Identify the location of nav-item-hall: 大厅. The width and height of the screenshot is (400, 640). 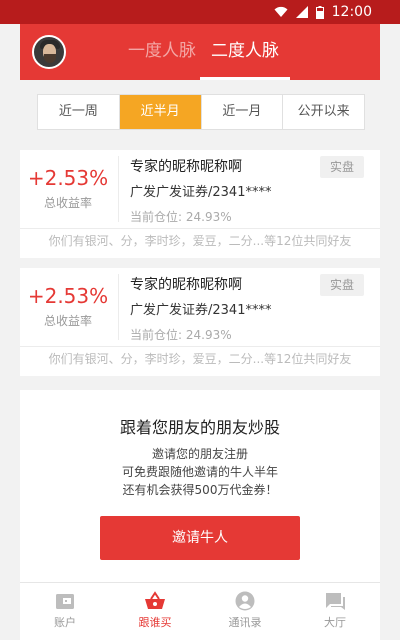
(335, 611).